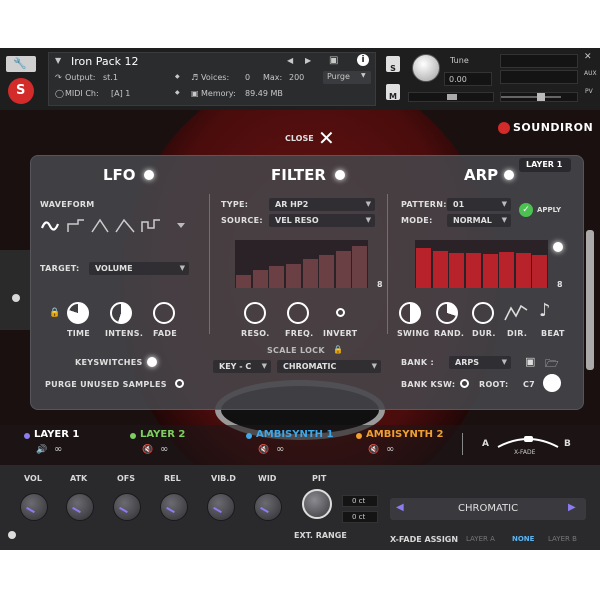 The image size is (600, 600). I want to click on instrument-name: Iron Pack 12, so click(105, 61).